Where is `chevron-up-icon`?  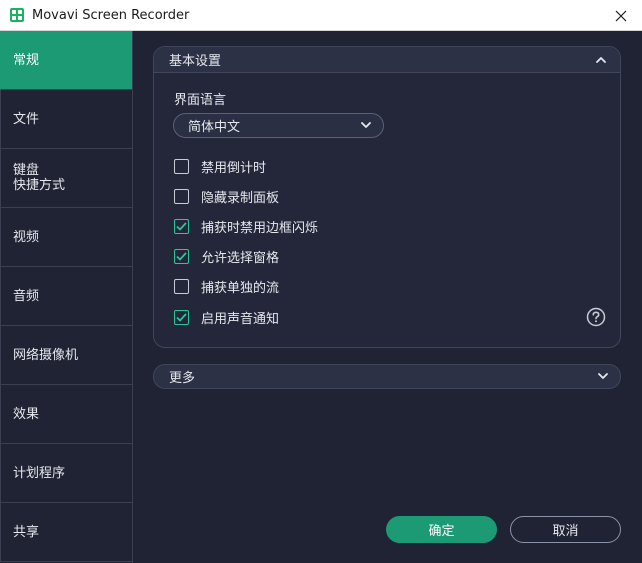
chevron-up-icon is located at coordinates (601, 60).